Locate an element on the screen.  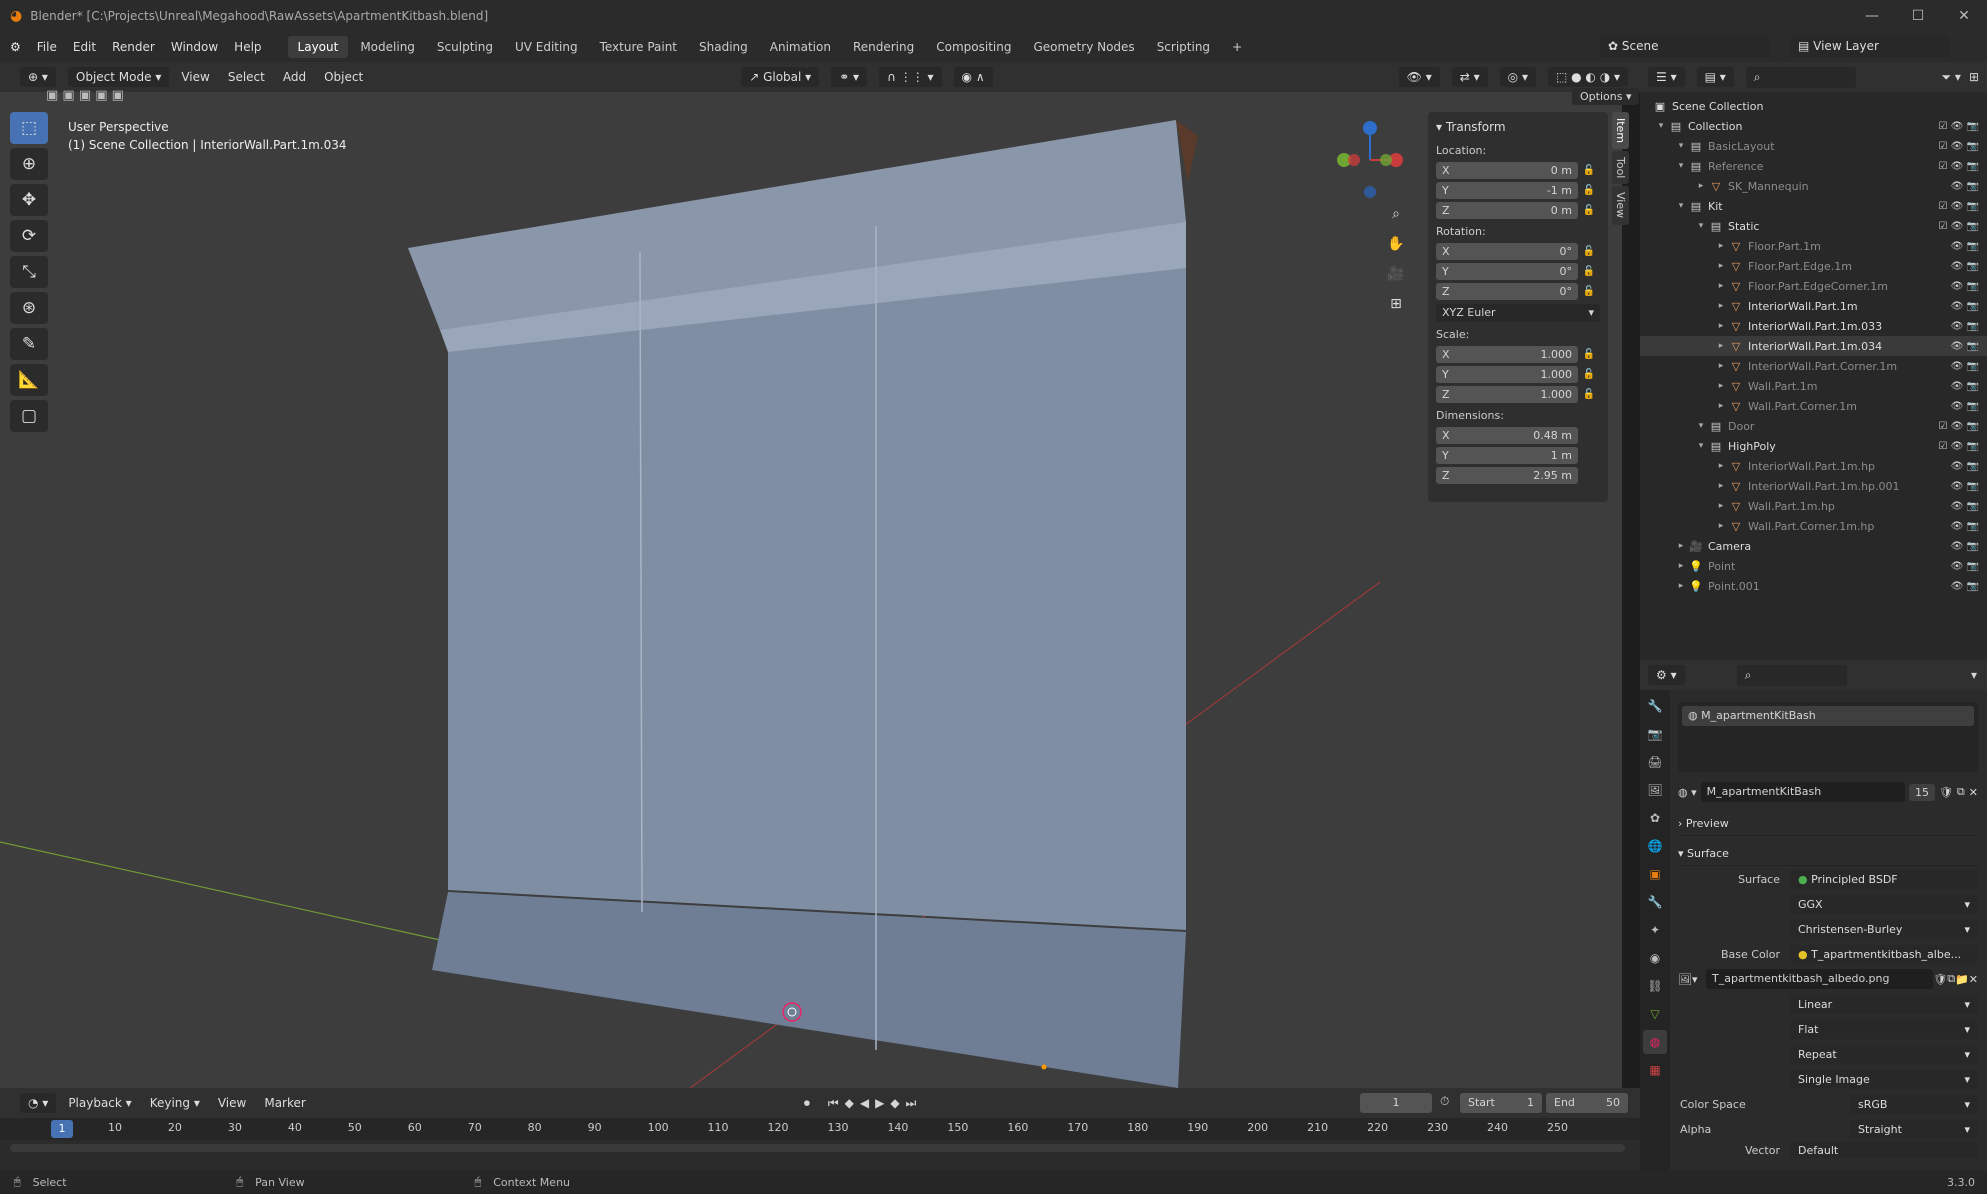
outliner-row: ▾ ▤ Door ☑ 👁 📷 is located at coordinates (1813, 426).